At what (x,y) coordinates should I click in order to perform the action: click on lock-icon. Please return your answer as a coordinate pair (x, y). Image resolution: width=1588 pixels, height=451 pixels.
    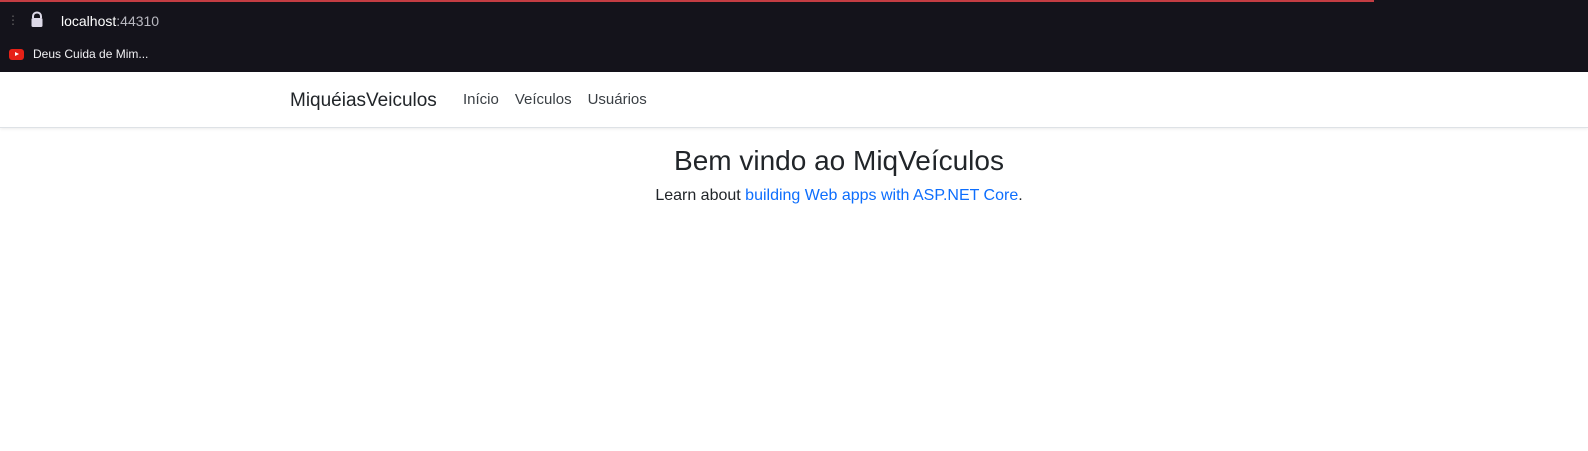
    Looking at the image, I should click on (37, 20).